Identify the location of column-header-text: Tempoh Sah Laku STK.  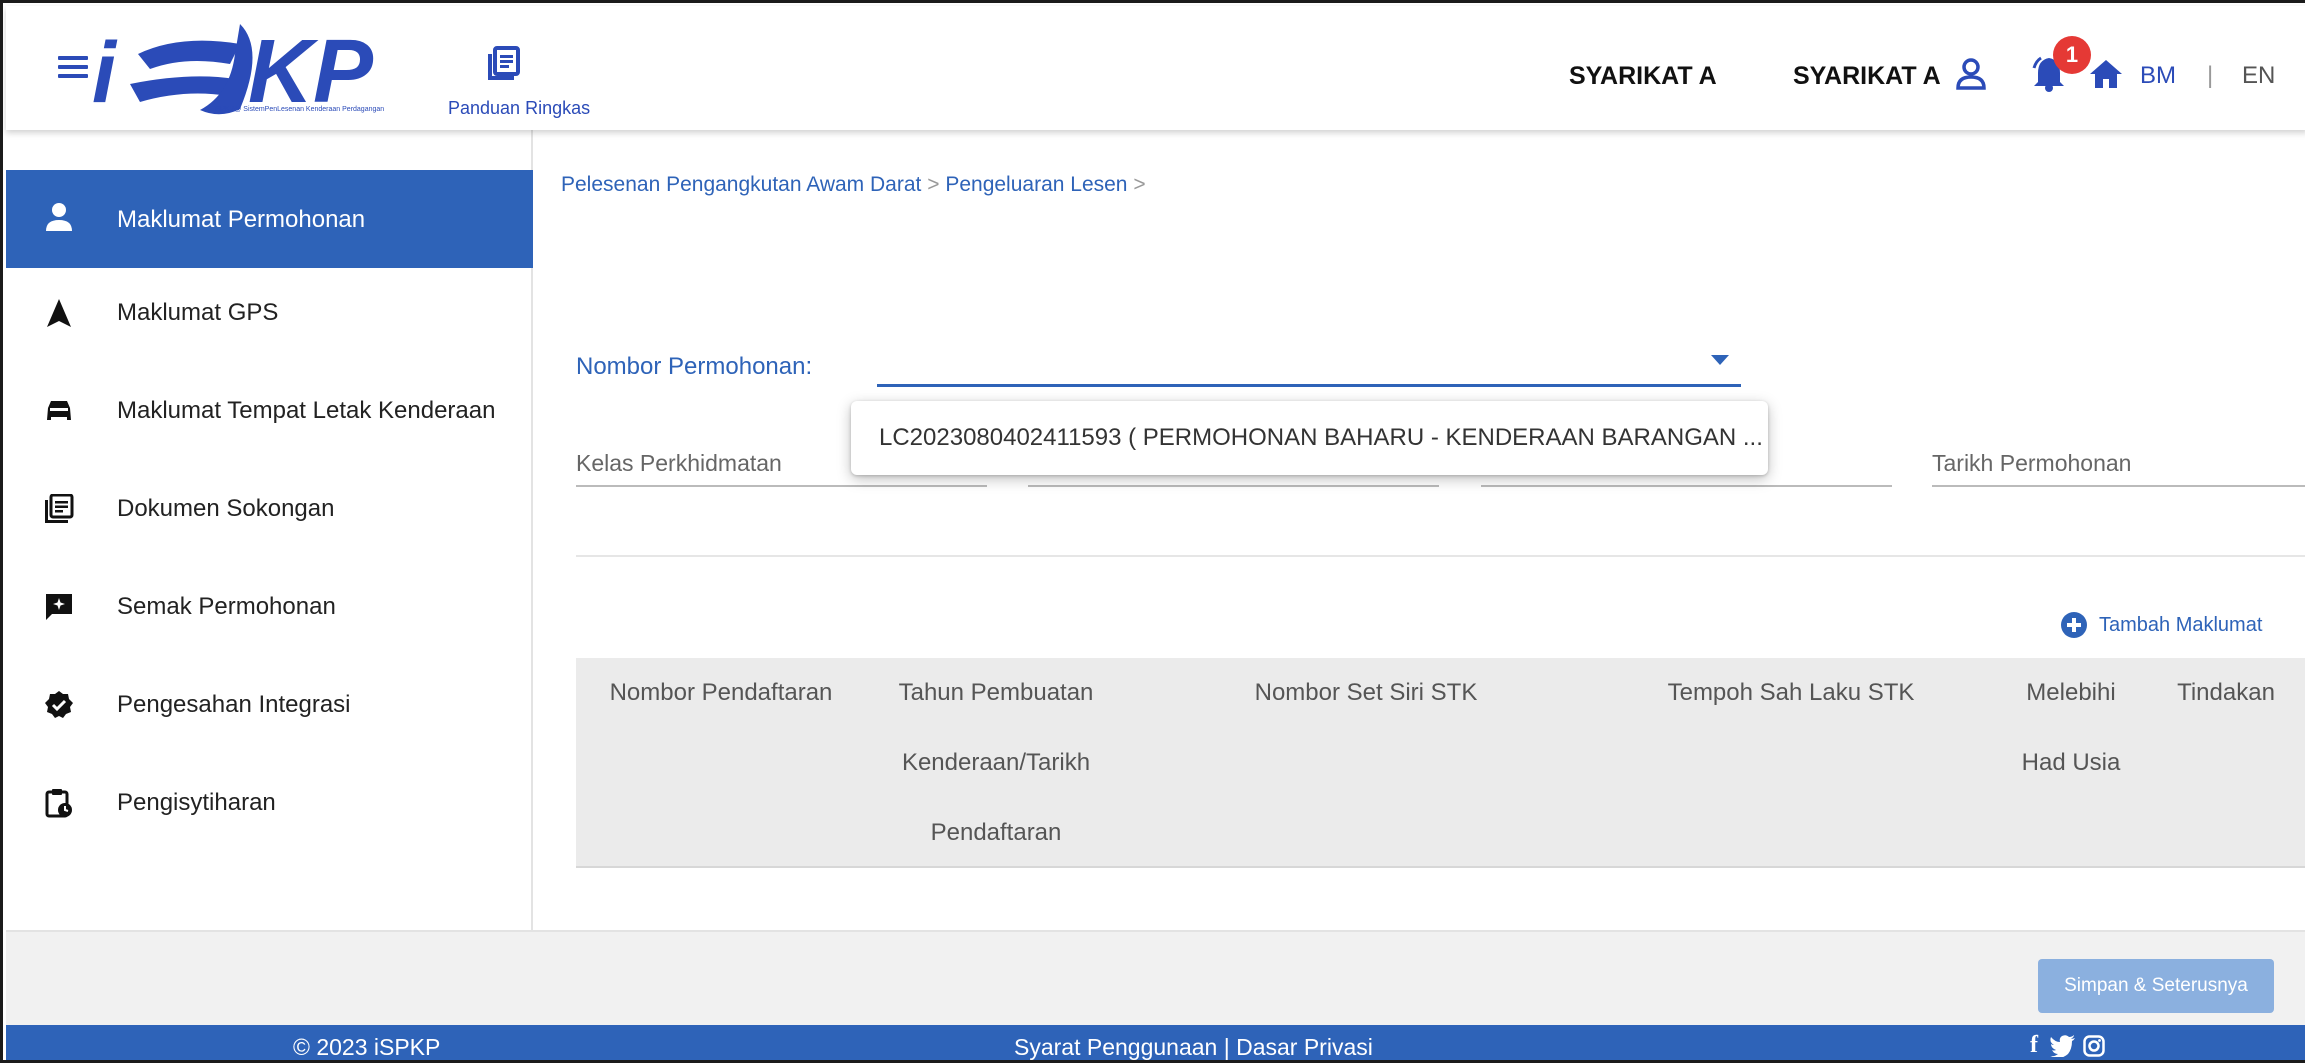
(1791, 692).